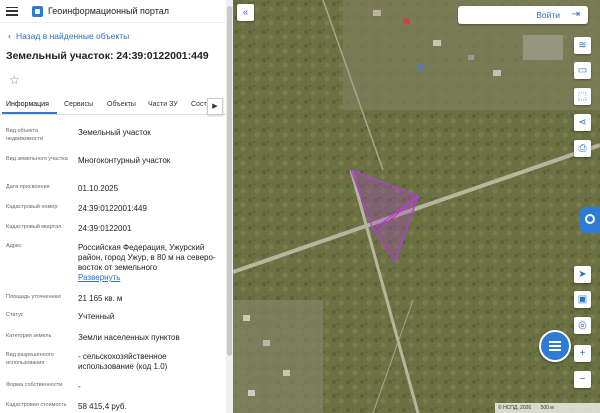  I want to click on attr-label: Площадь уточненная, so click(33, 297).